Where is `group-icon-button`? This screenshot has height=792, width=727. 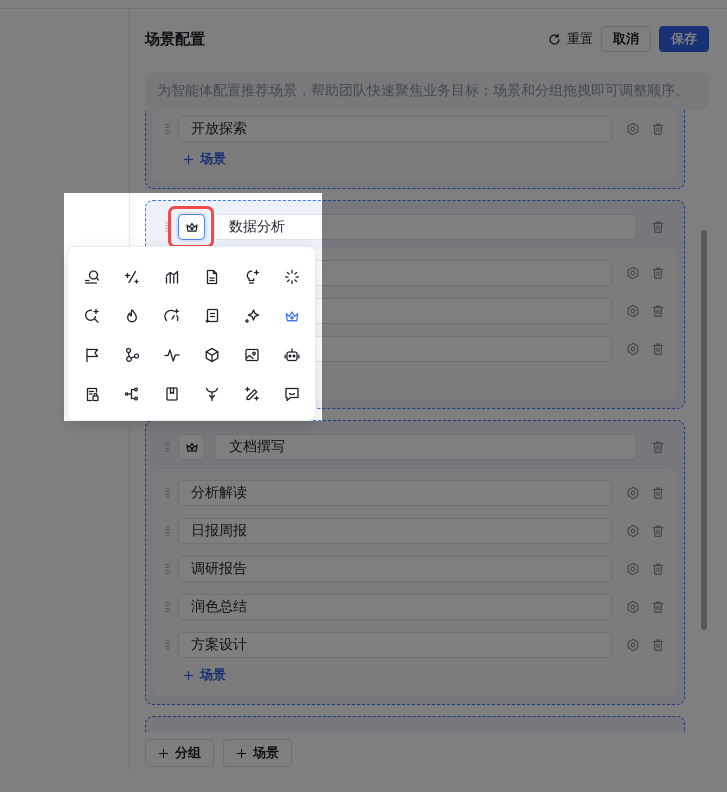 group-icon-button is located at coordinates (191, 227).